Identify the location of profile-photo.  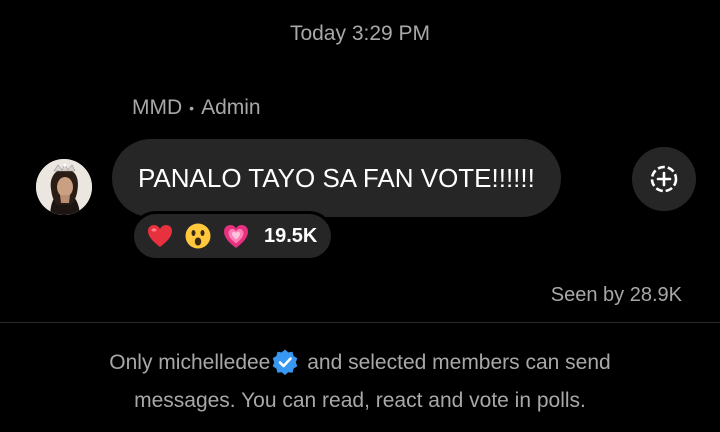
(64, 187).